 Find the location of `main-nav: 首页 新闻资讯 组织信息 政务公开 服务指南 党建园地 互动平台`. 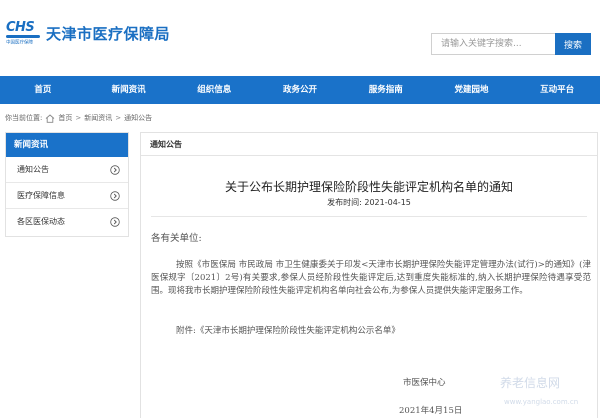

main-nav: 首页 新闻资讯 组织信息 政务公开 服务指南 党建园地 互动平台 is located at coordinates (300, 90).